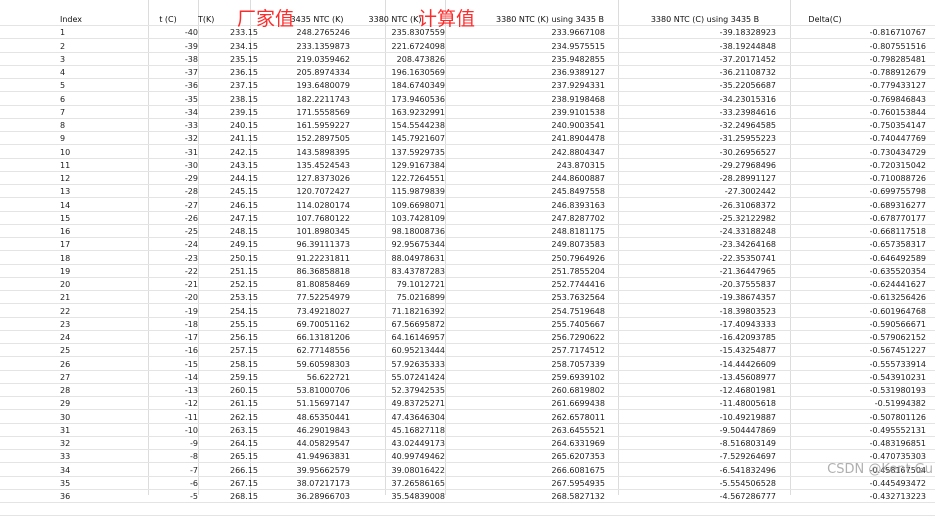 Image resolution: width=935 pixels, height=516 pixels. I want to click on cell-ntc-3380-k: 35.54839008, so click(397, 497).